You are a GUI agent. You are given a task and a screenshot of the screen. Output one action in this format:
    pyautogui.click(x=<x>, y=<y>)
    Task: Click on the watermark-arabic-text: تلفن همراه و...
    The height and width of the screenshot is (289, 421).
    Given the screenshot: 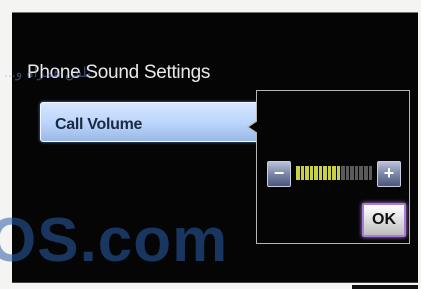 What is the action you would take?
    pyautogui.click(x=47, y=72)
    